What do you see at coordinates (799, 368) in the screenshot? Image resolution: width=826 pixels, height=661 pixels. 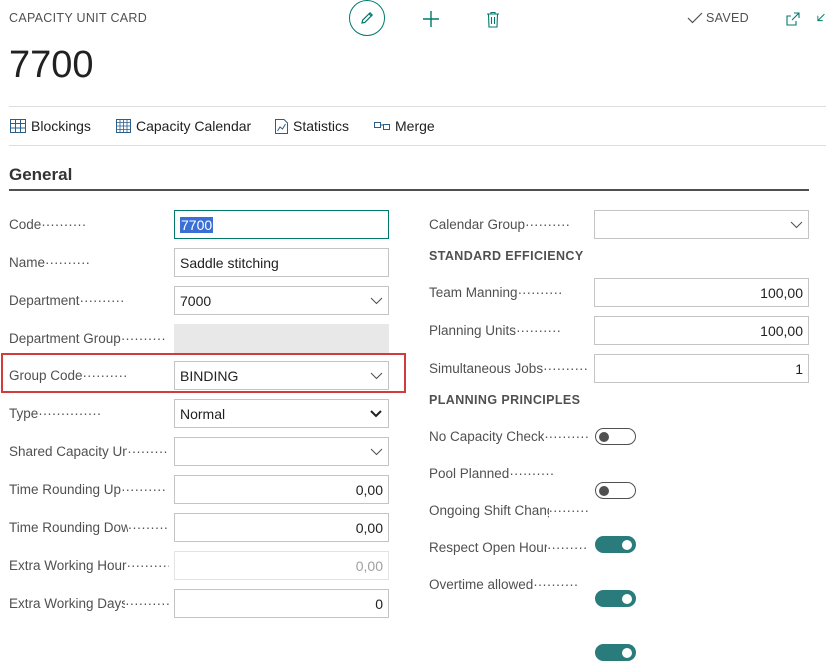 I see `simultaneous-jobs-value: 1` at bounding box center [799, 368].